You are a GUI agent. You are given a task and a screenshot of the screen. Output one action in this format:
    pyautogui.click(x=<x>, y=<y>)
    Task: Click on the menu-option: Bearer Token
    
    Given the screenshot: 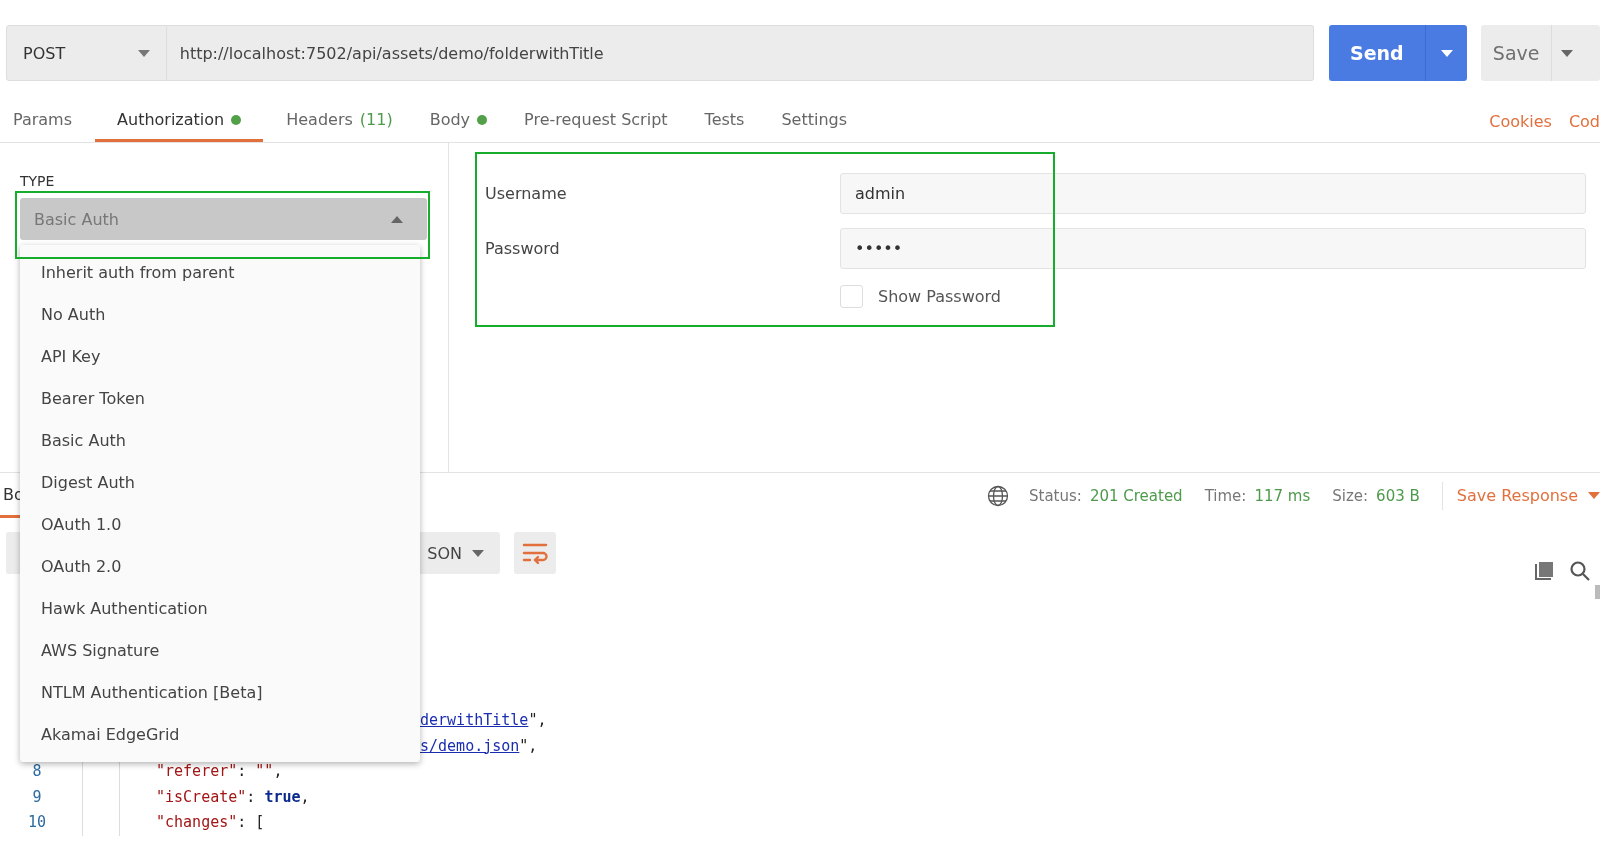 What is the action you would take?
    pyautogui.click(x=220, y=398)
    